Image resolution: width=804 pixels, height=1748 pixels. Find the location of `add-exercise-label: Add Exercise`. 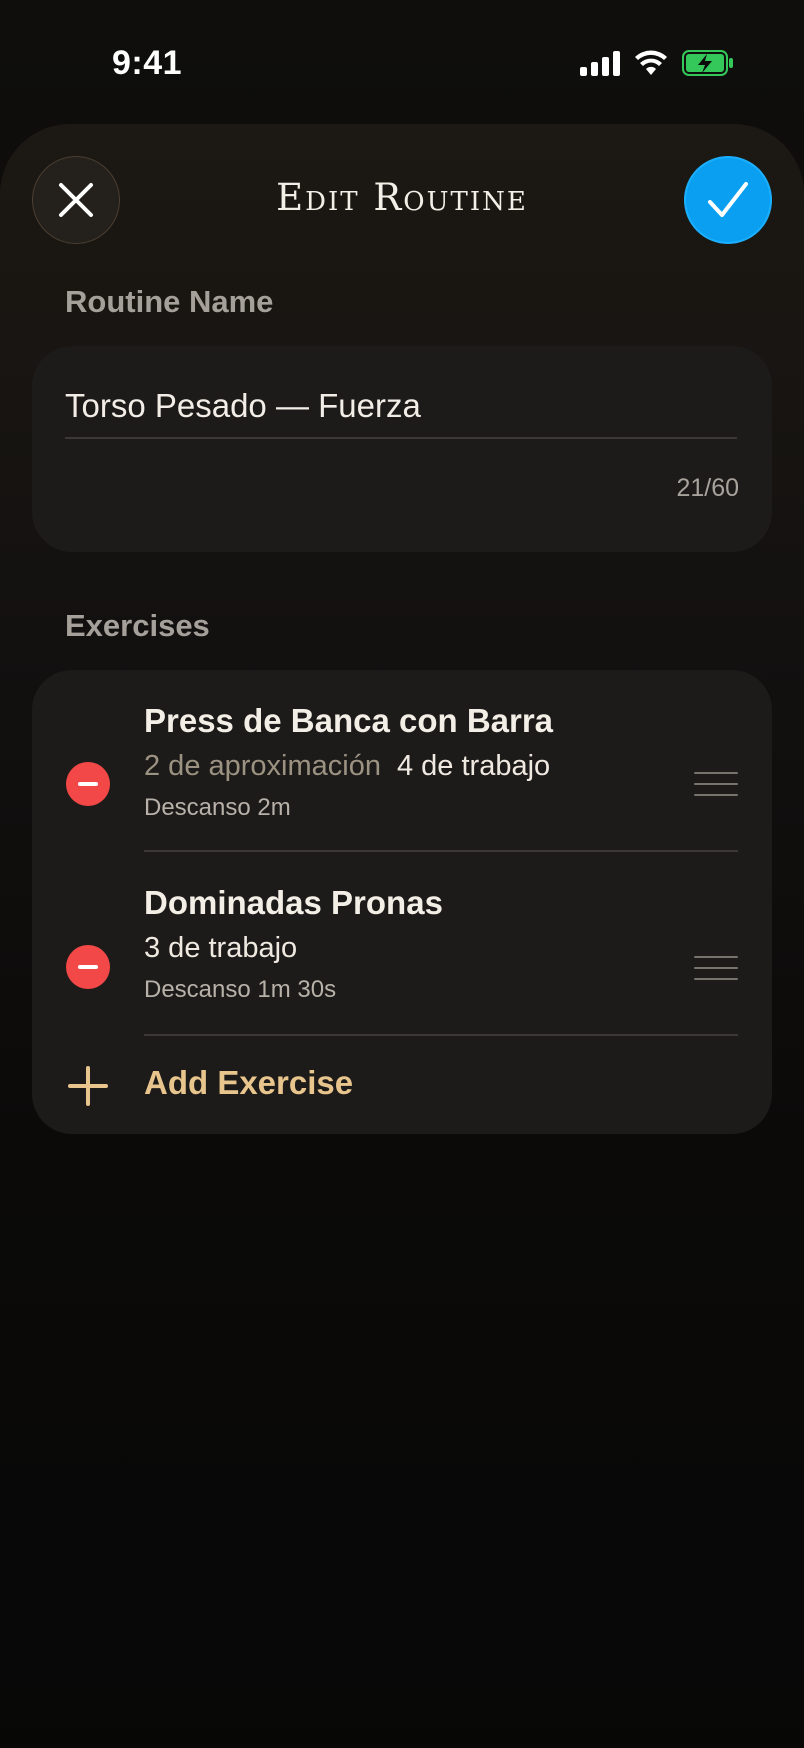

add-exercise-label: Add Exercise is located at coordinates (249, 1082).